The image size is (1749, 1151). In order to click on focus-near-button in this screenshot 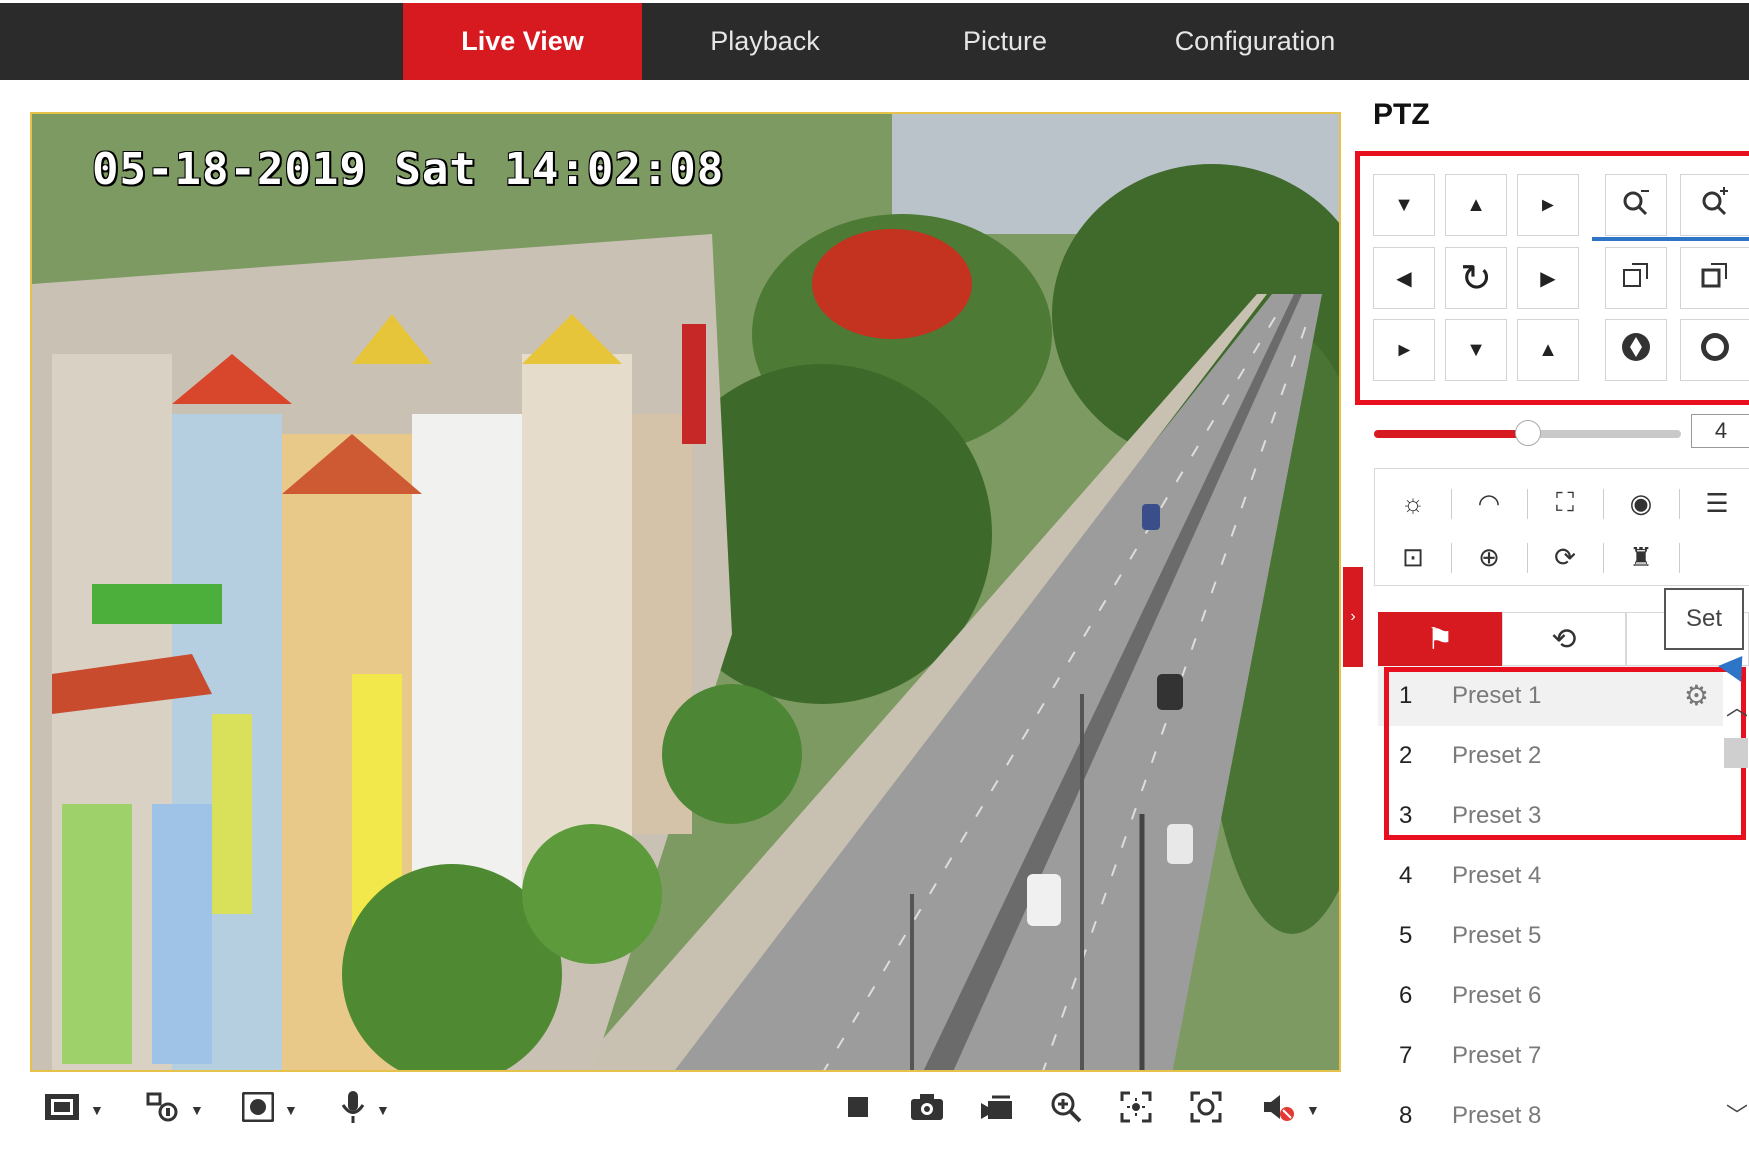, I will do `click(1636, 278)`.